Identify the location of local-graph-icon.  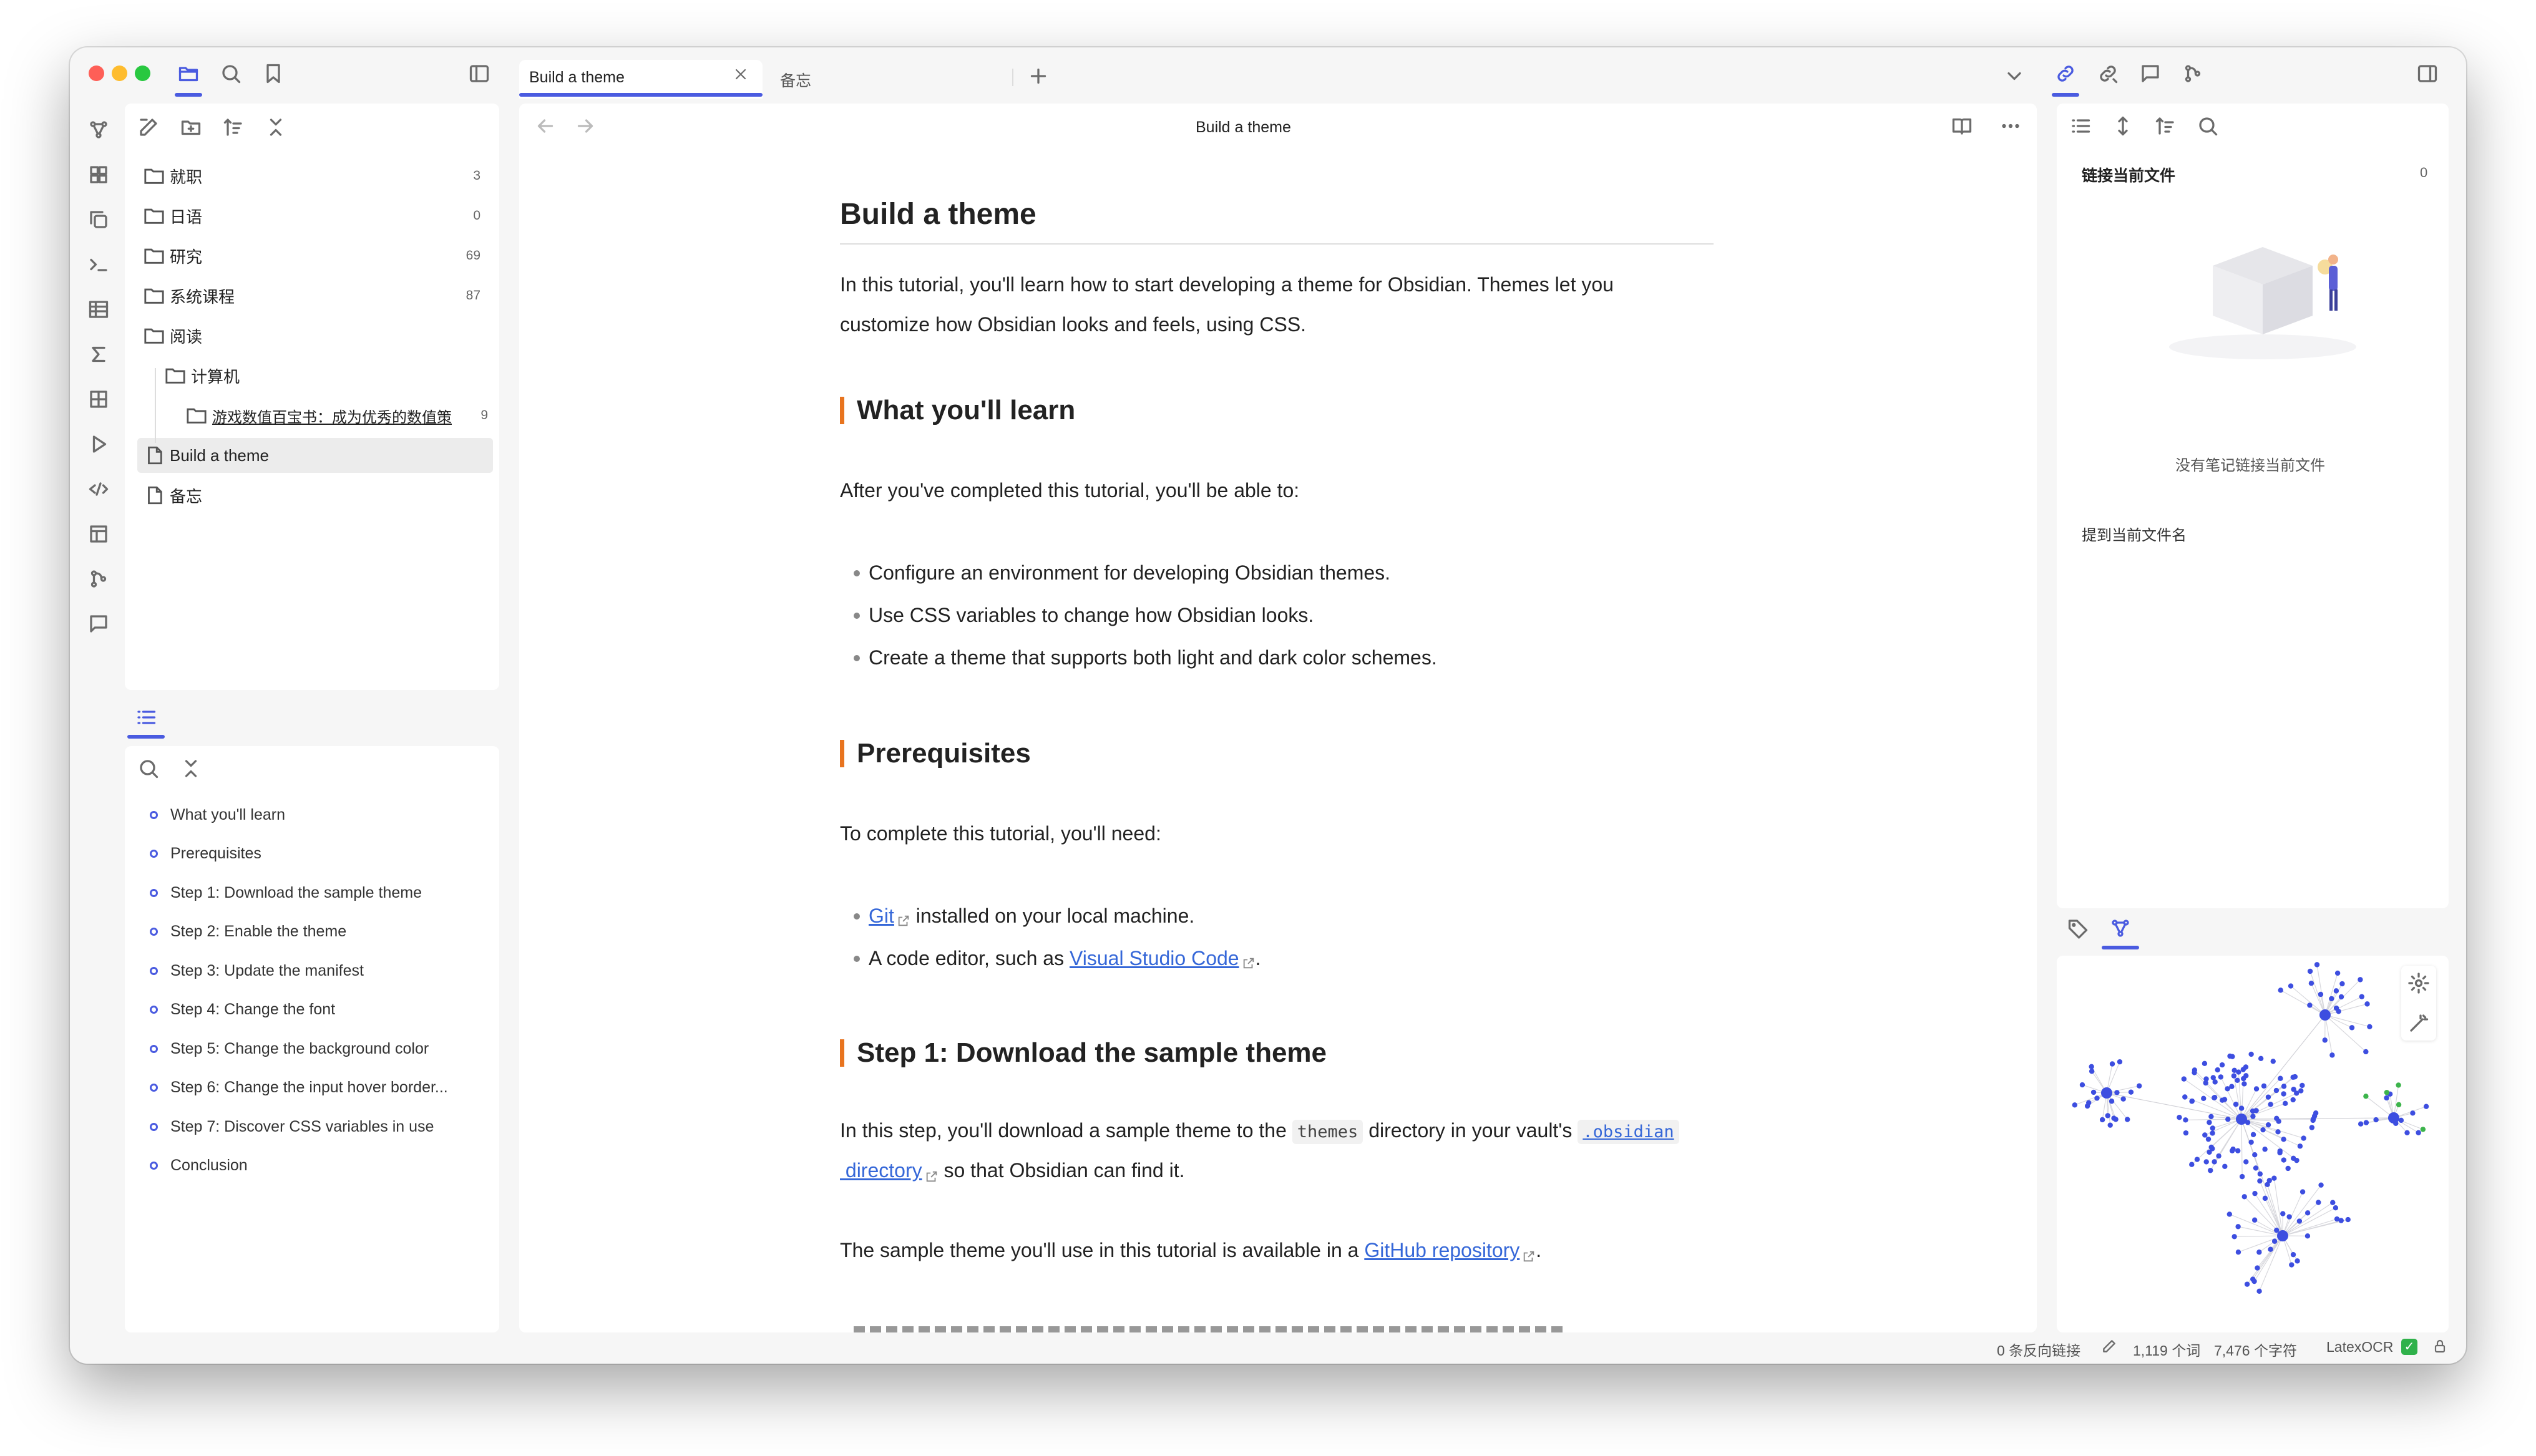
(2120, 928).